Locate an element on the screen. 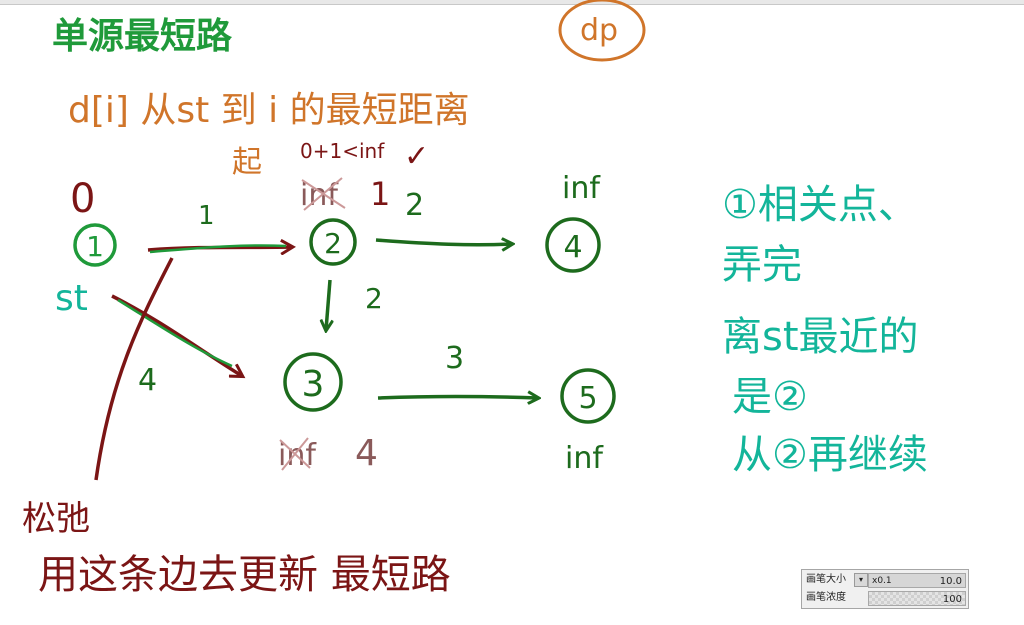 The width and height of the screenshot is (1024, 625). right-note-line-3: 离st最近的 is located at coordinates (820, 337).